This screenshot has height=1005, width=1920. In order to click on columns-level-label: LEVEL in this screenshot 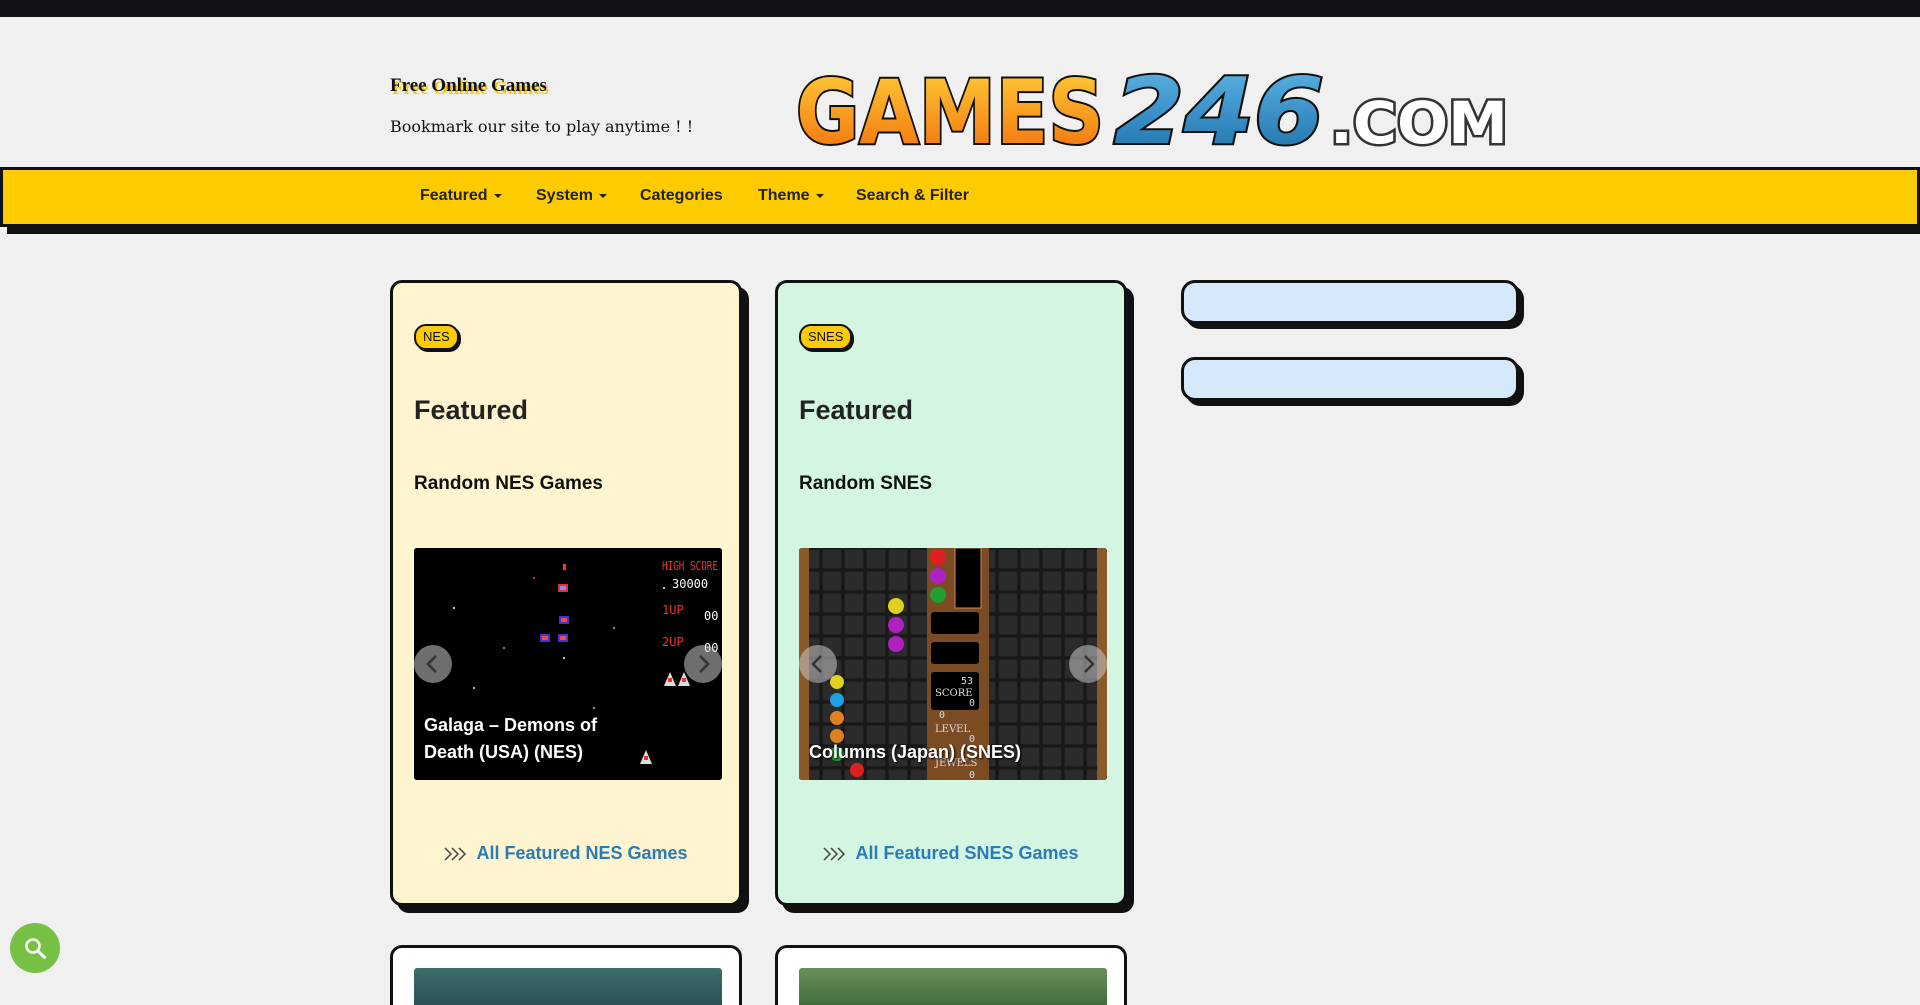, I will do `click(952, 729)`.